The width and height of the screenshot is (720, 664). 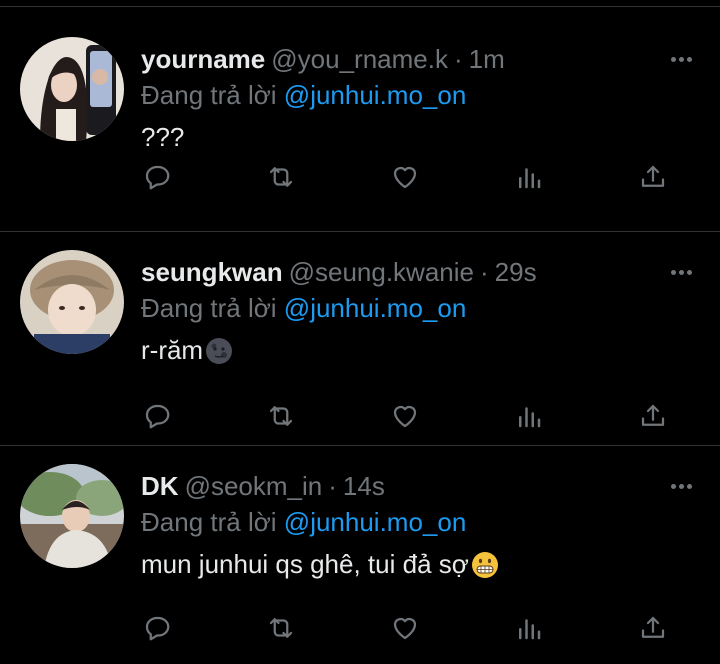 I want to click on tweet-text: ???, so click(x=420, y=137).